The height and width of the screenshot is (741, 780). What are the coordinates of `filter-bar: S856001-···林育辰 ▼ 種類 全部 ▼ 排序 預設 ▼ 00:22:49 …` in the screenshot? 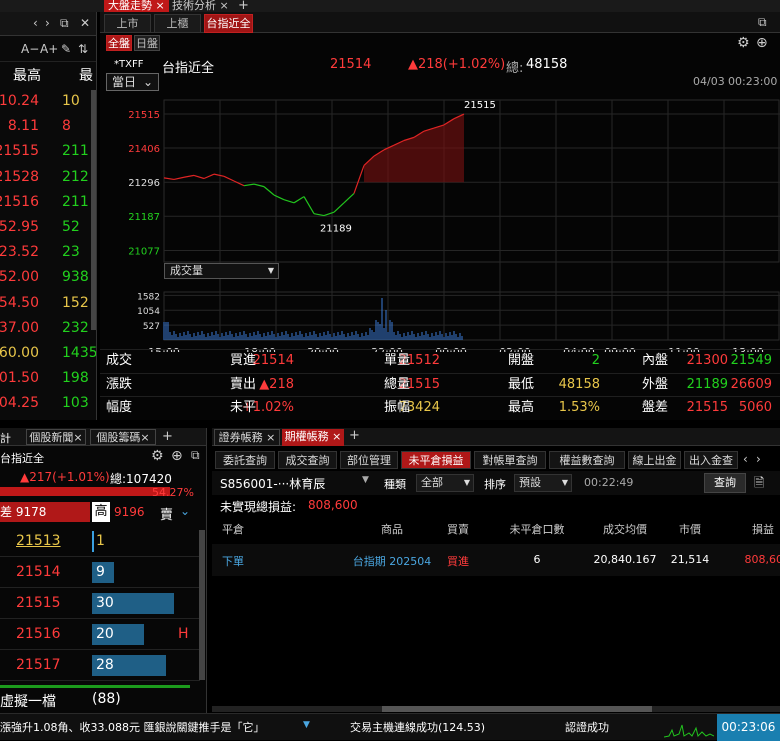 It's located at (496, 483).